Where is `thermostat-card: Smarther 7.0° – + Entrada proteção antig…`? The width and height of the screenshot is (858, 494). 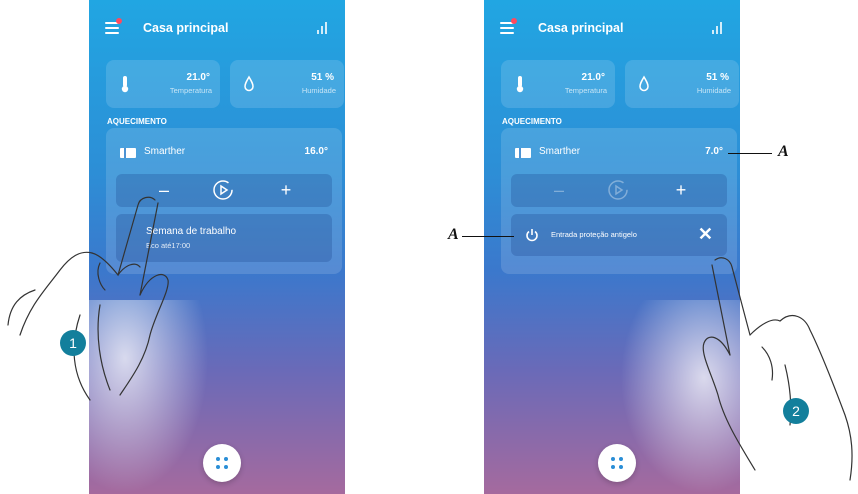
thermostat-card: Smarther 7.0° – + Entrada proteção antig… is located at coordinates (619, 201).